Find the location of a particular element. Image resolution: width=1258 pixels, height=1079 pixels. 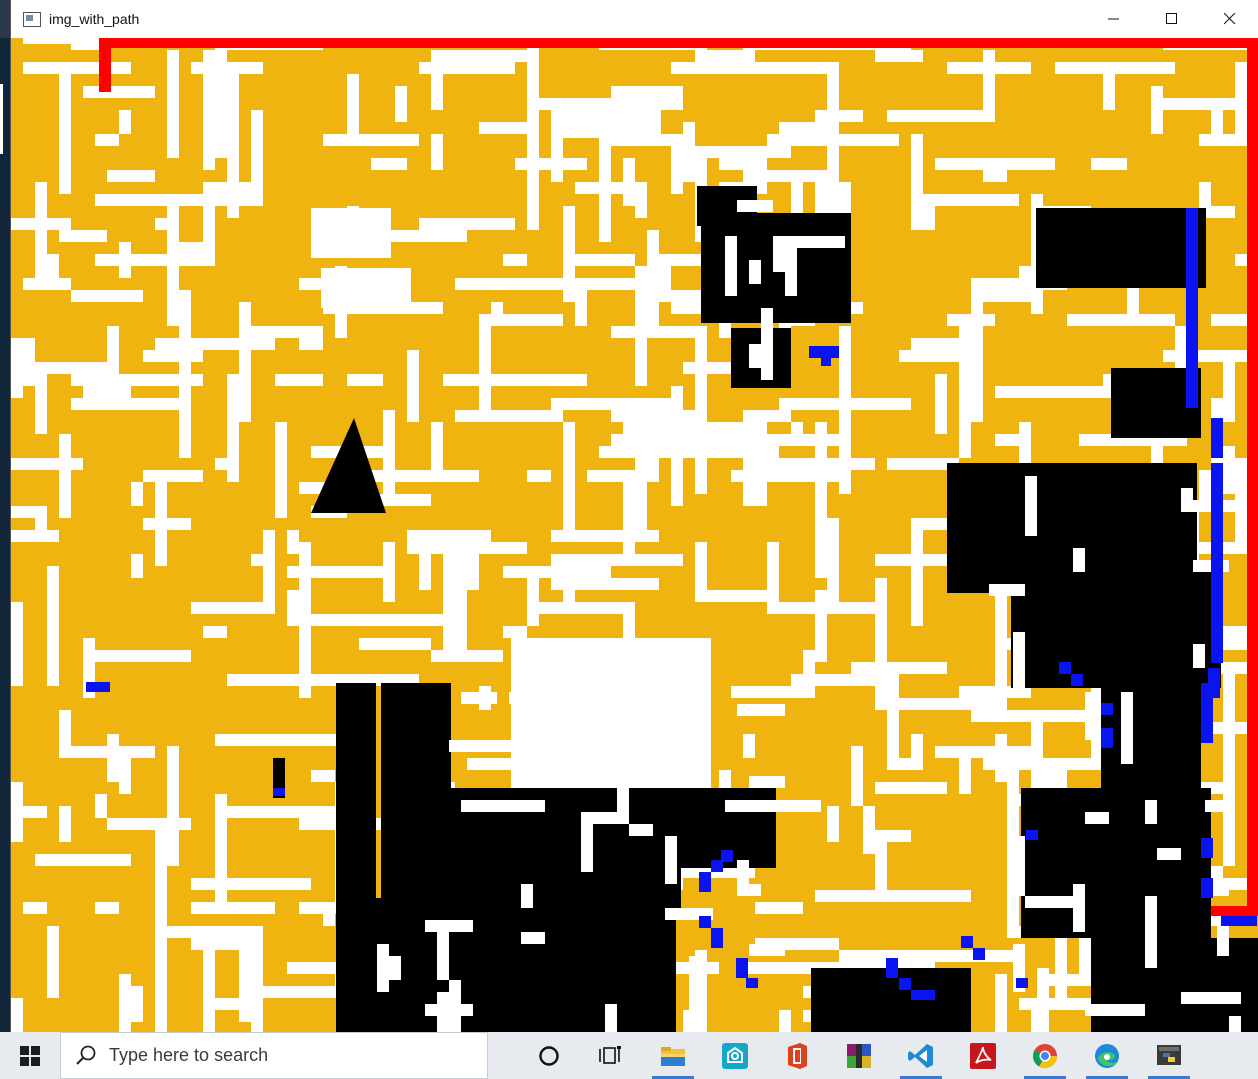

close-button is located at coordinates (1229, 19).